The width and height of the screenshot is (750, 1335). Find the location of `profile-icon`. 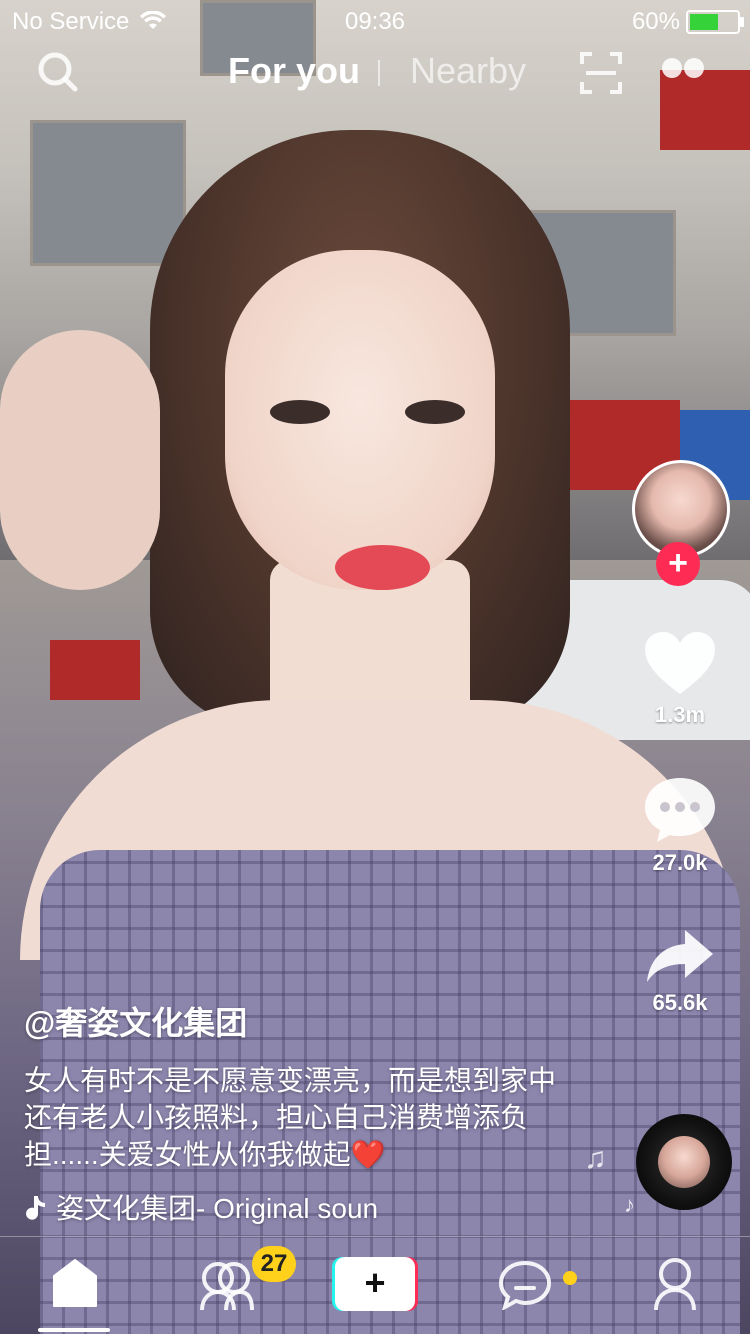

profile-icon is located at coordinates (675, 1284).